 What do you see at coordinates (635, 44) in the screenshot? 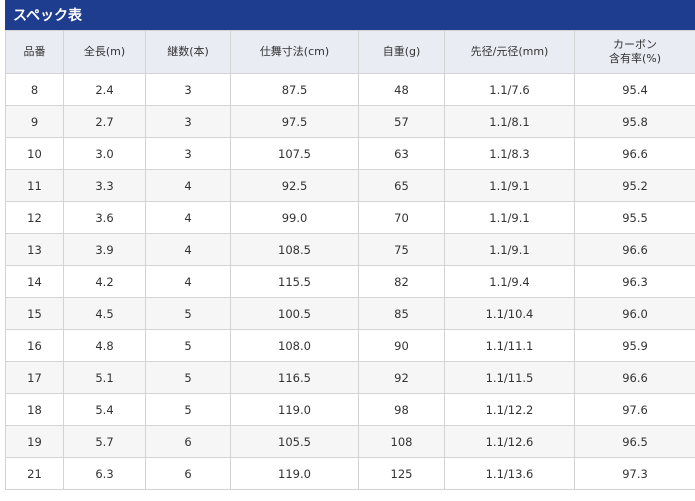
I see `column-header-label: カーボン` at bounding box center [635, 44].